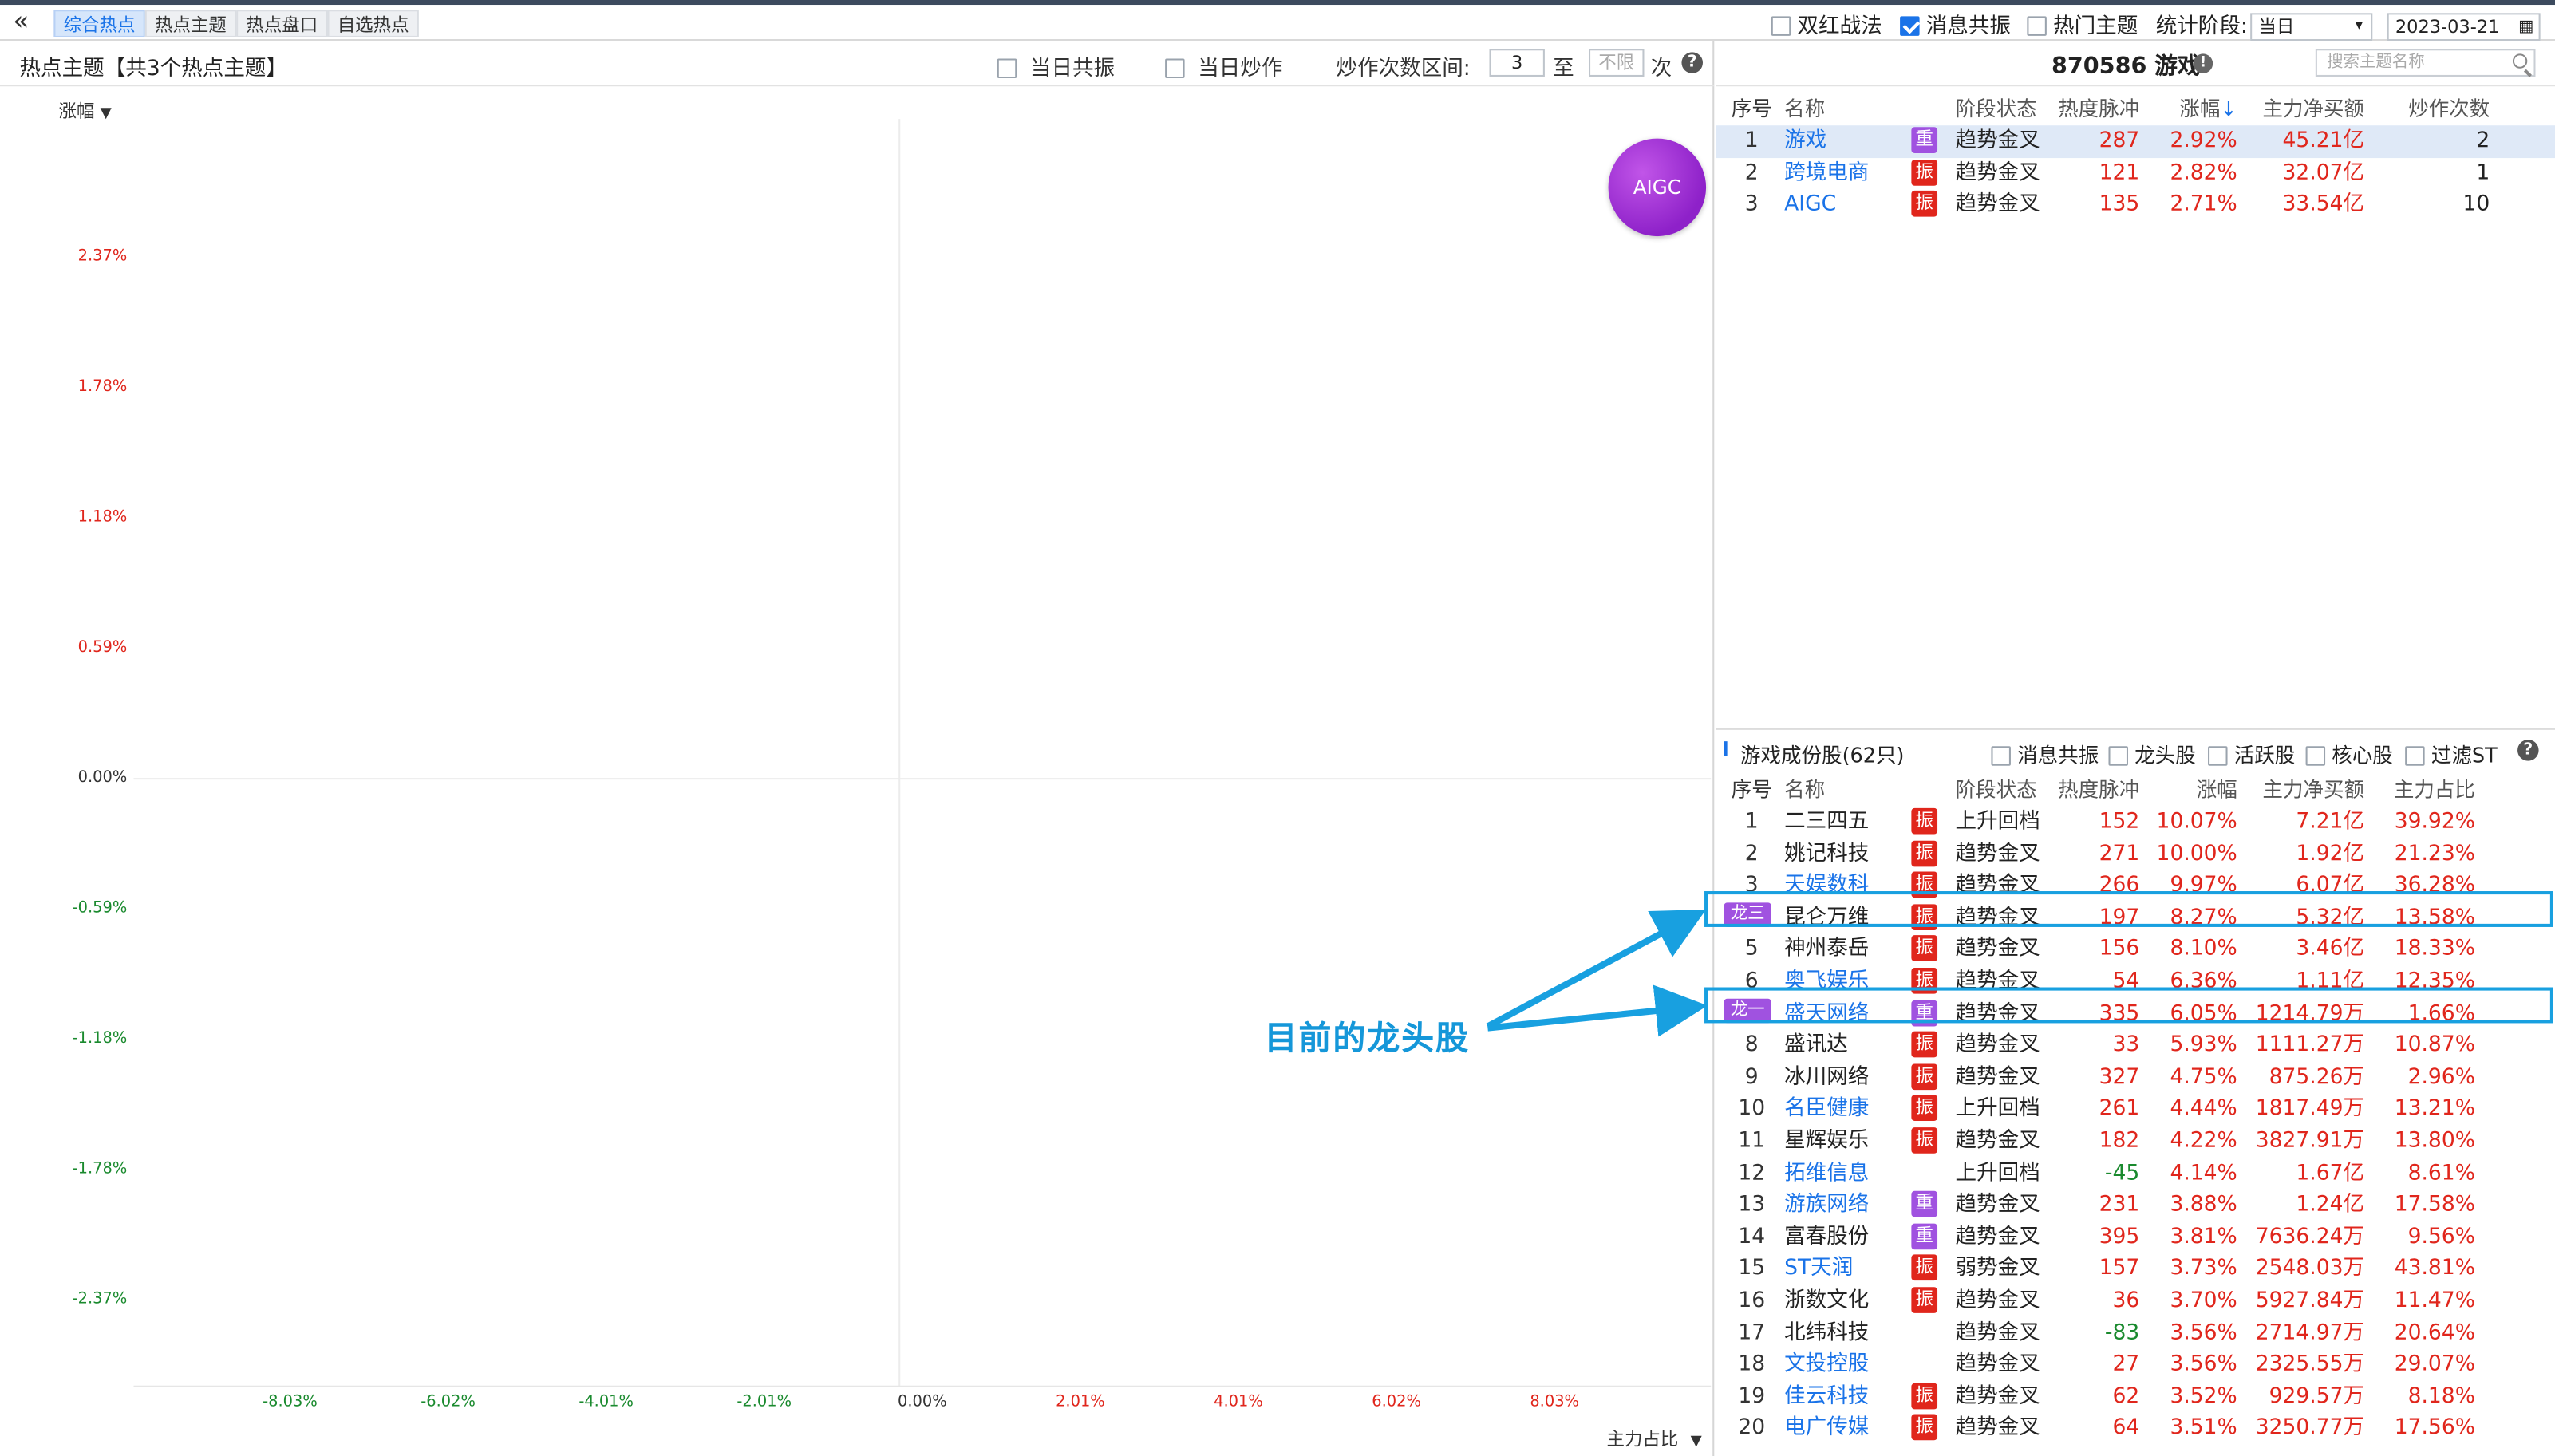 The image size is (2555, 1456). Describe the element at coordinates (1827, 1428) in the screenshot. I see `stock-name: 电广传媒` at that location.